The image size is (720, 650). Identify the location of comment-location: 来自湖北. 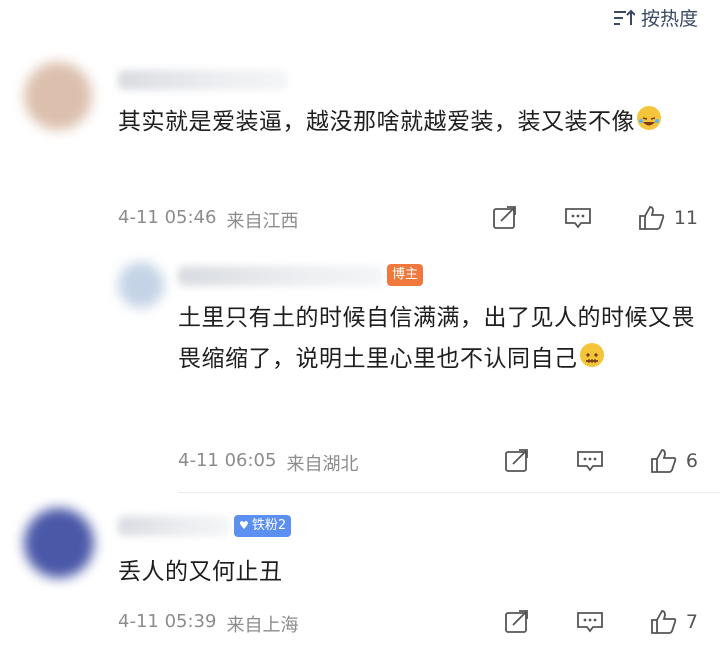
(322, 464).